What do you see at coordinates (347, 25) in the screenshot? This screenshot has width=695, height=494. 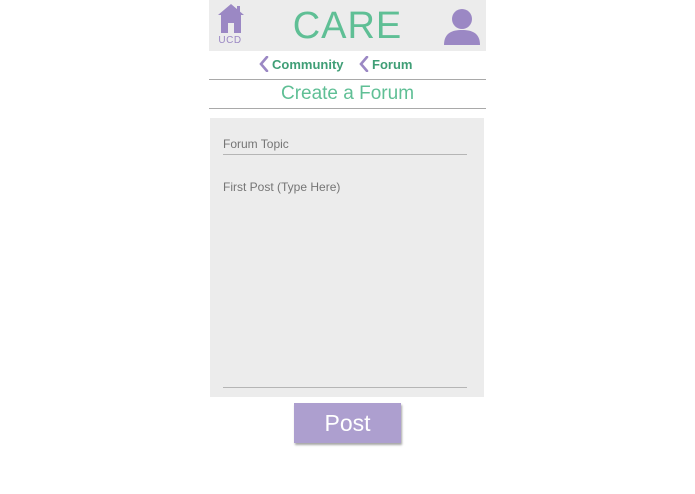 I see `app-header: UCD CARE` at bounding box center [347, 25].